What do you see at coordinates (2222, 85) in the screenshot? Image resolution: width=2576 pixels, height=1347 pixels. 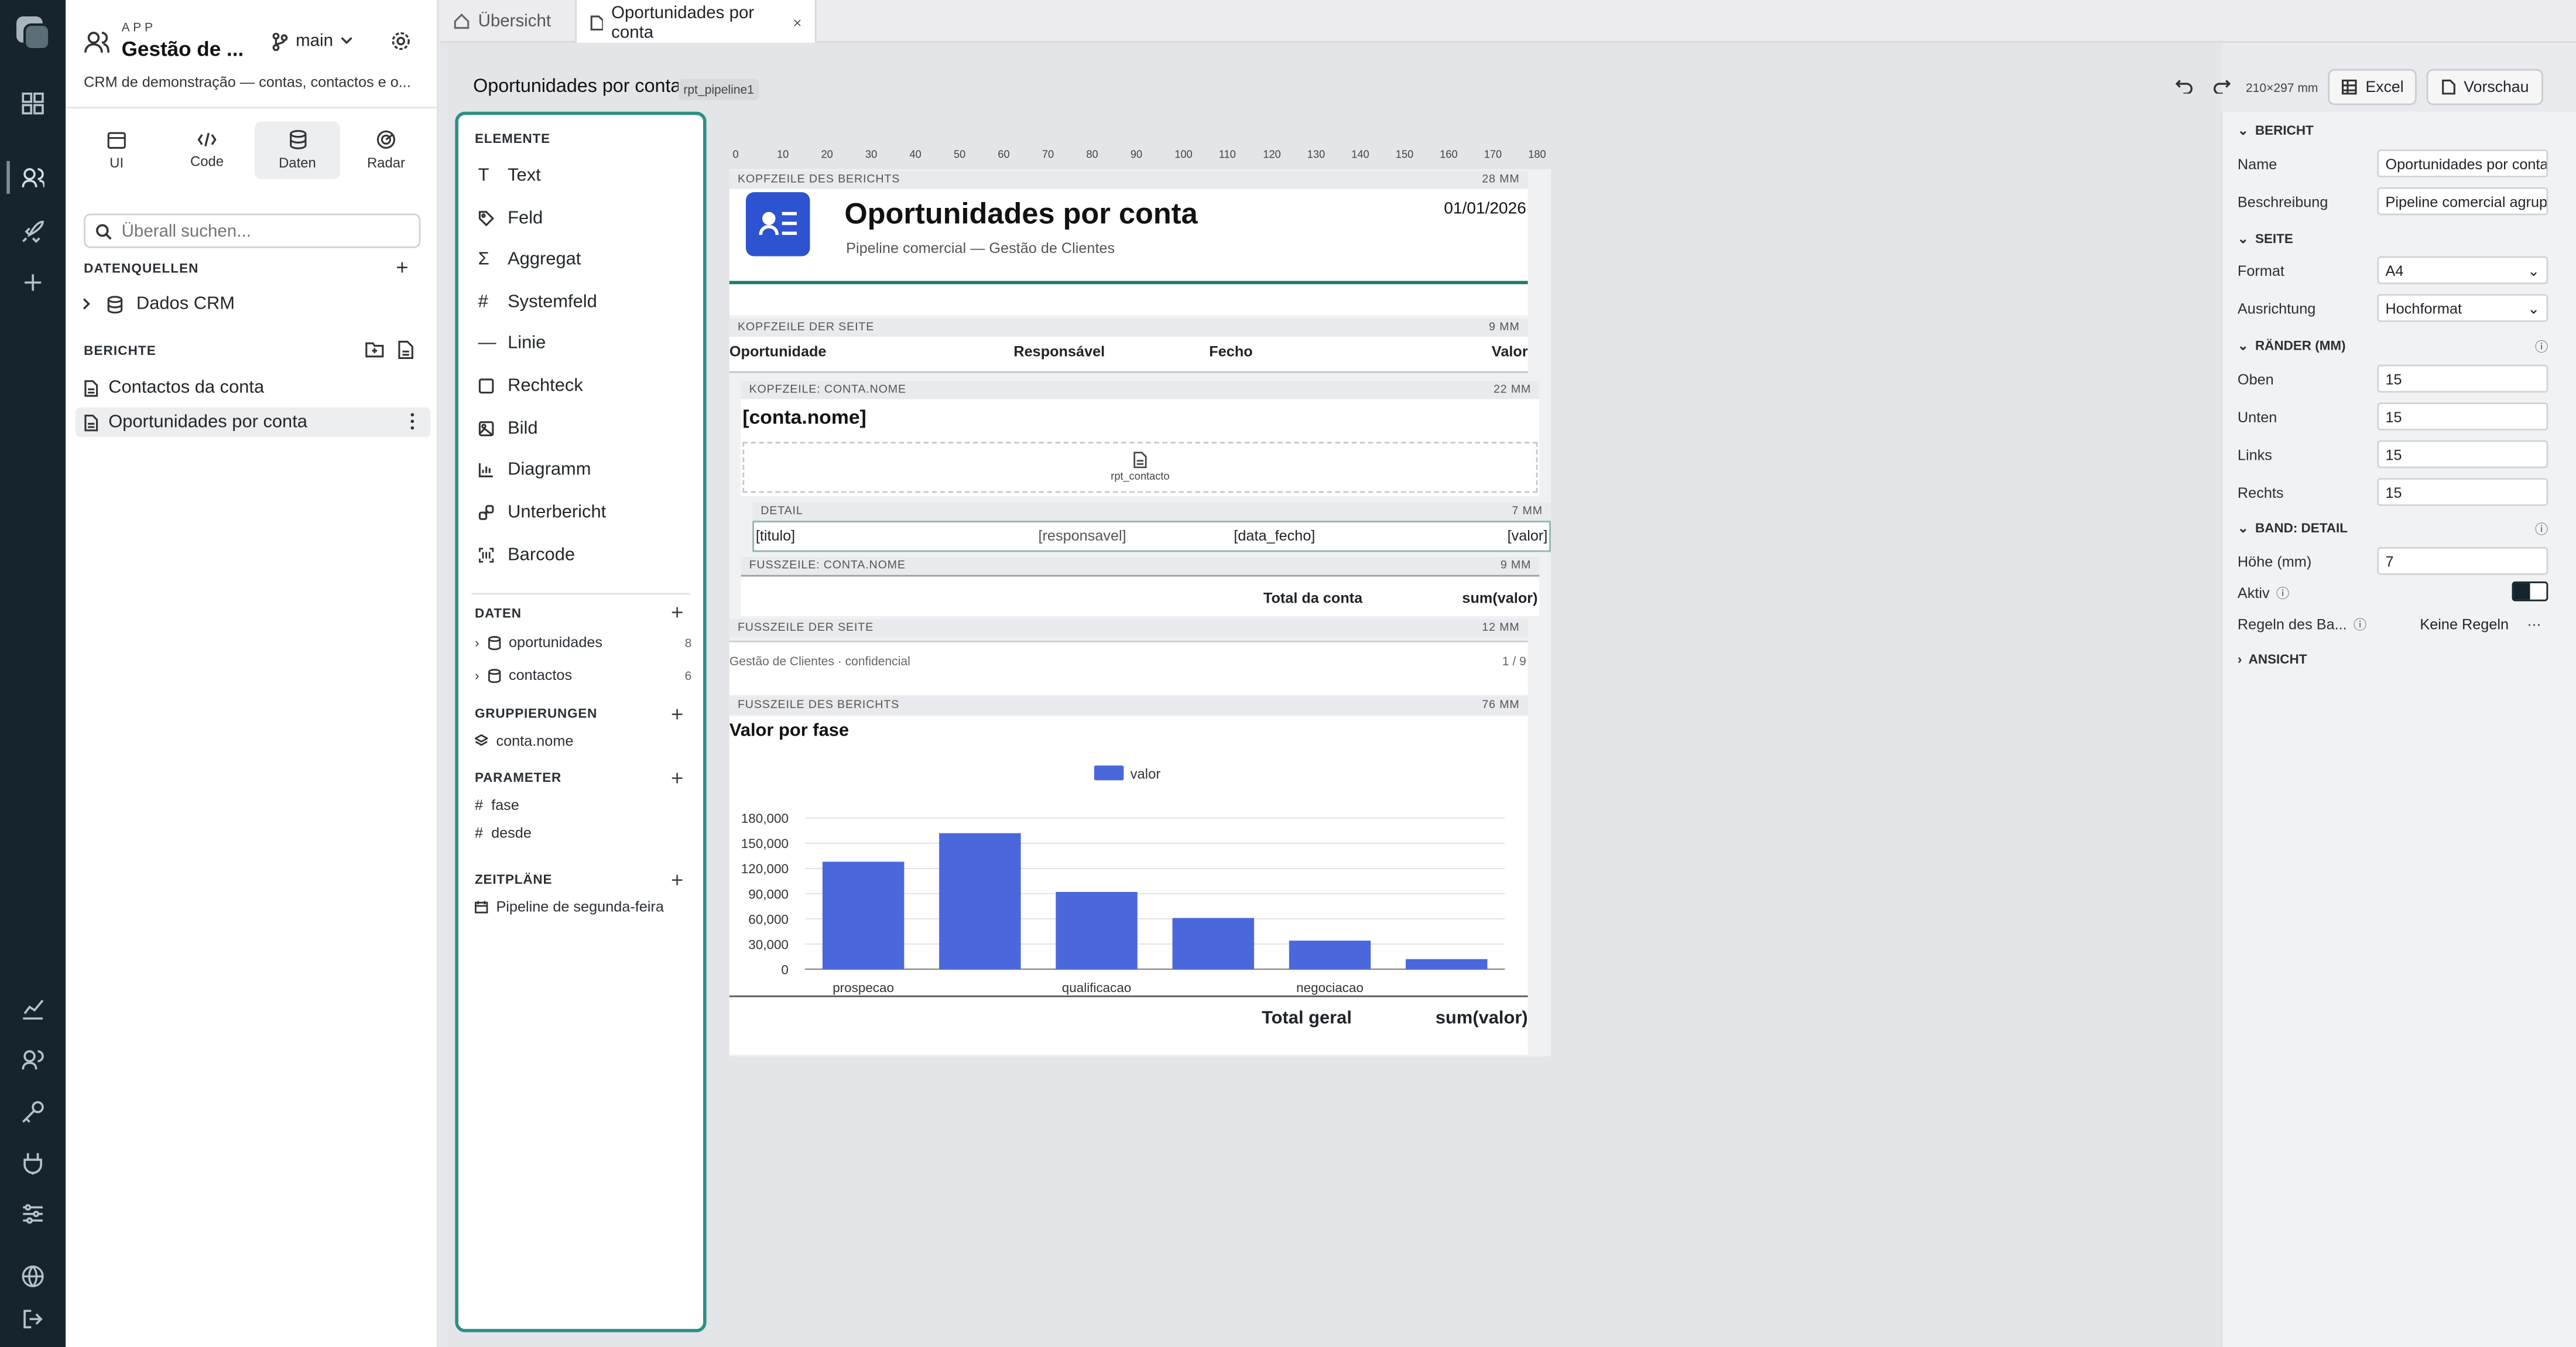 I see `redo-icon` at bounding box center [2222, 85].